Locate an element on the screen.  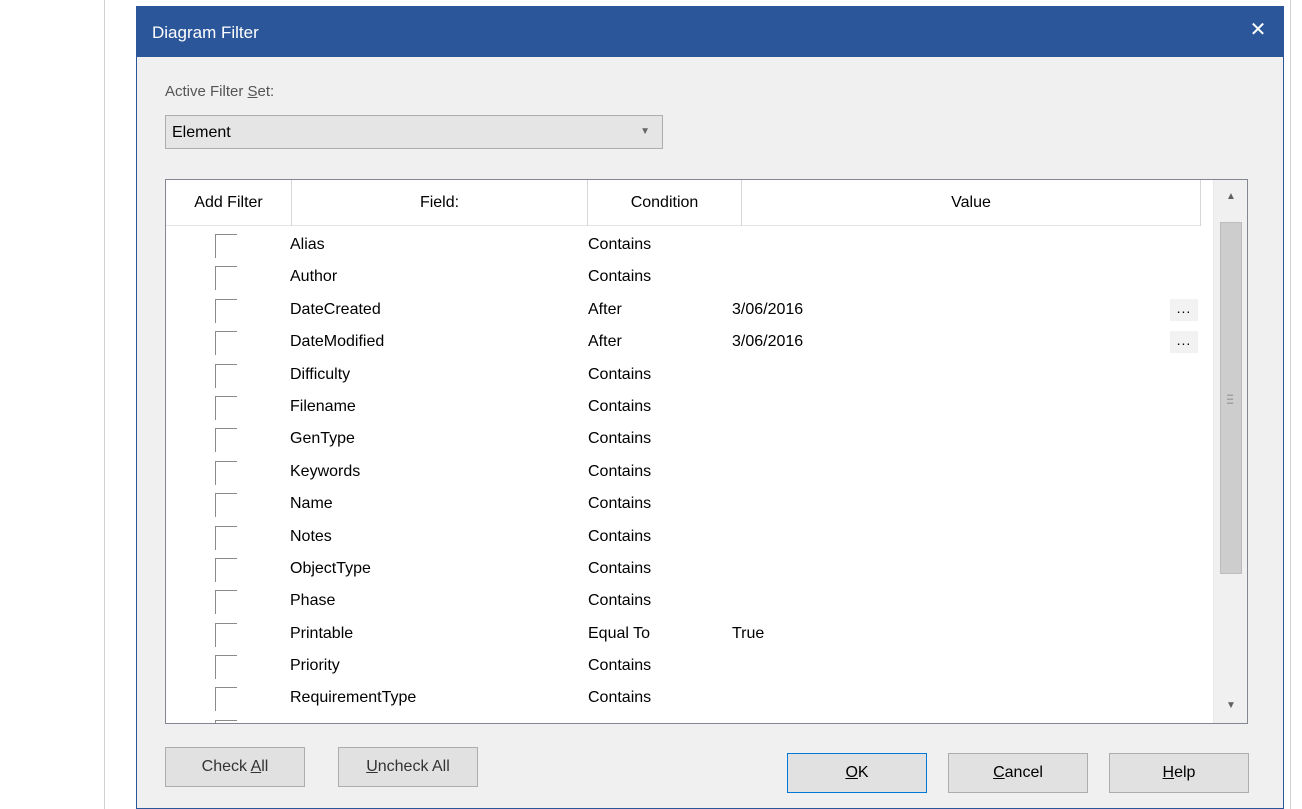
check-all-button: Check All is located at coordinates (235, 767).